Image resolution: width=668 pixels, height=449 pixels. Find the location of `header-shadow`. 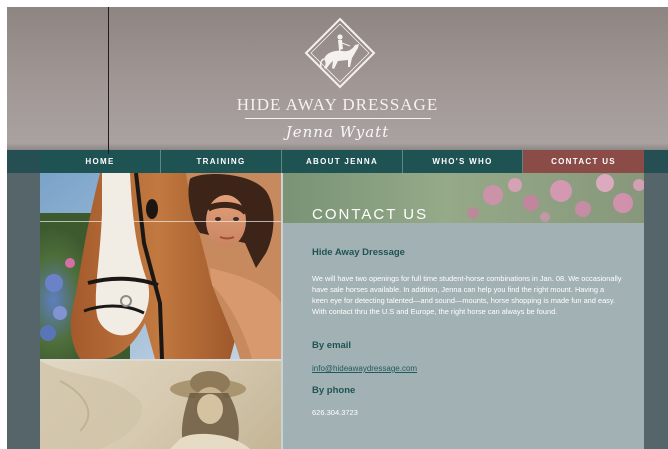

header-shadow is located at coordinates (337, 146).